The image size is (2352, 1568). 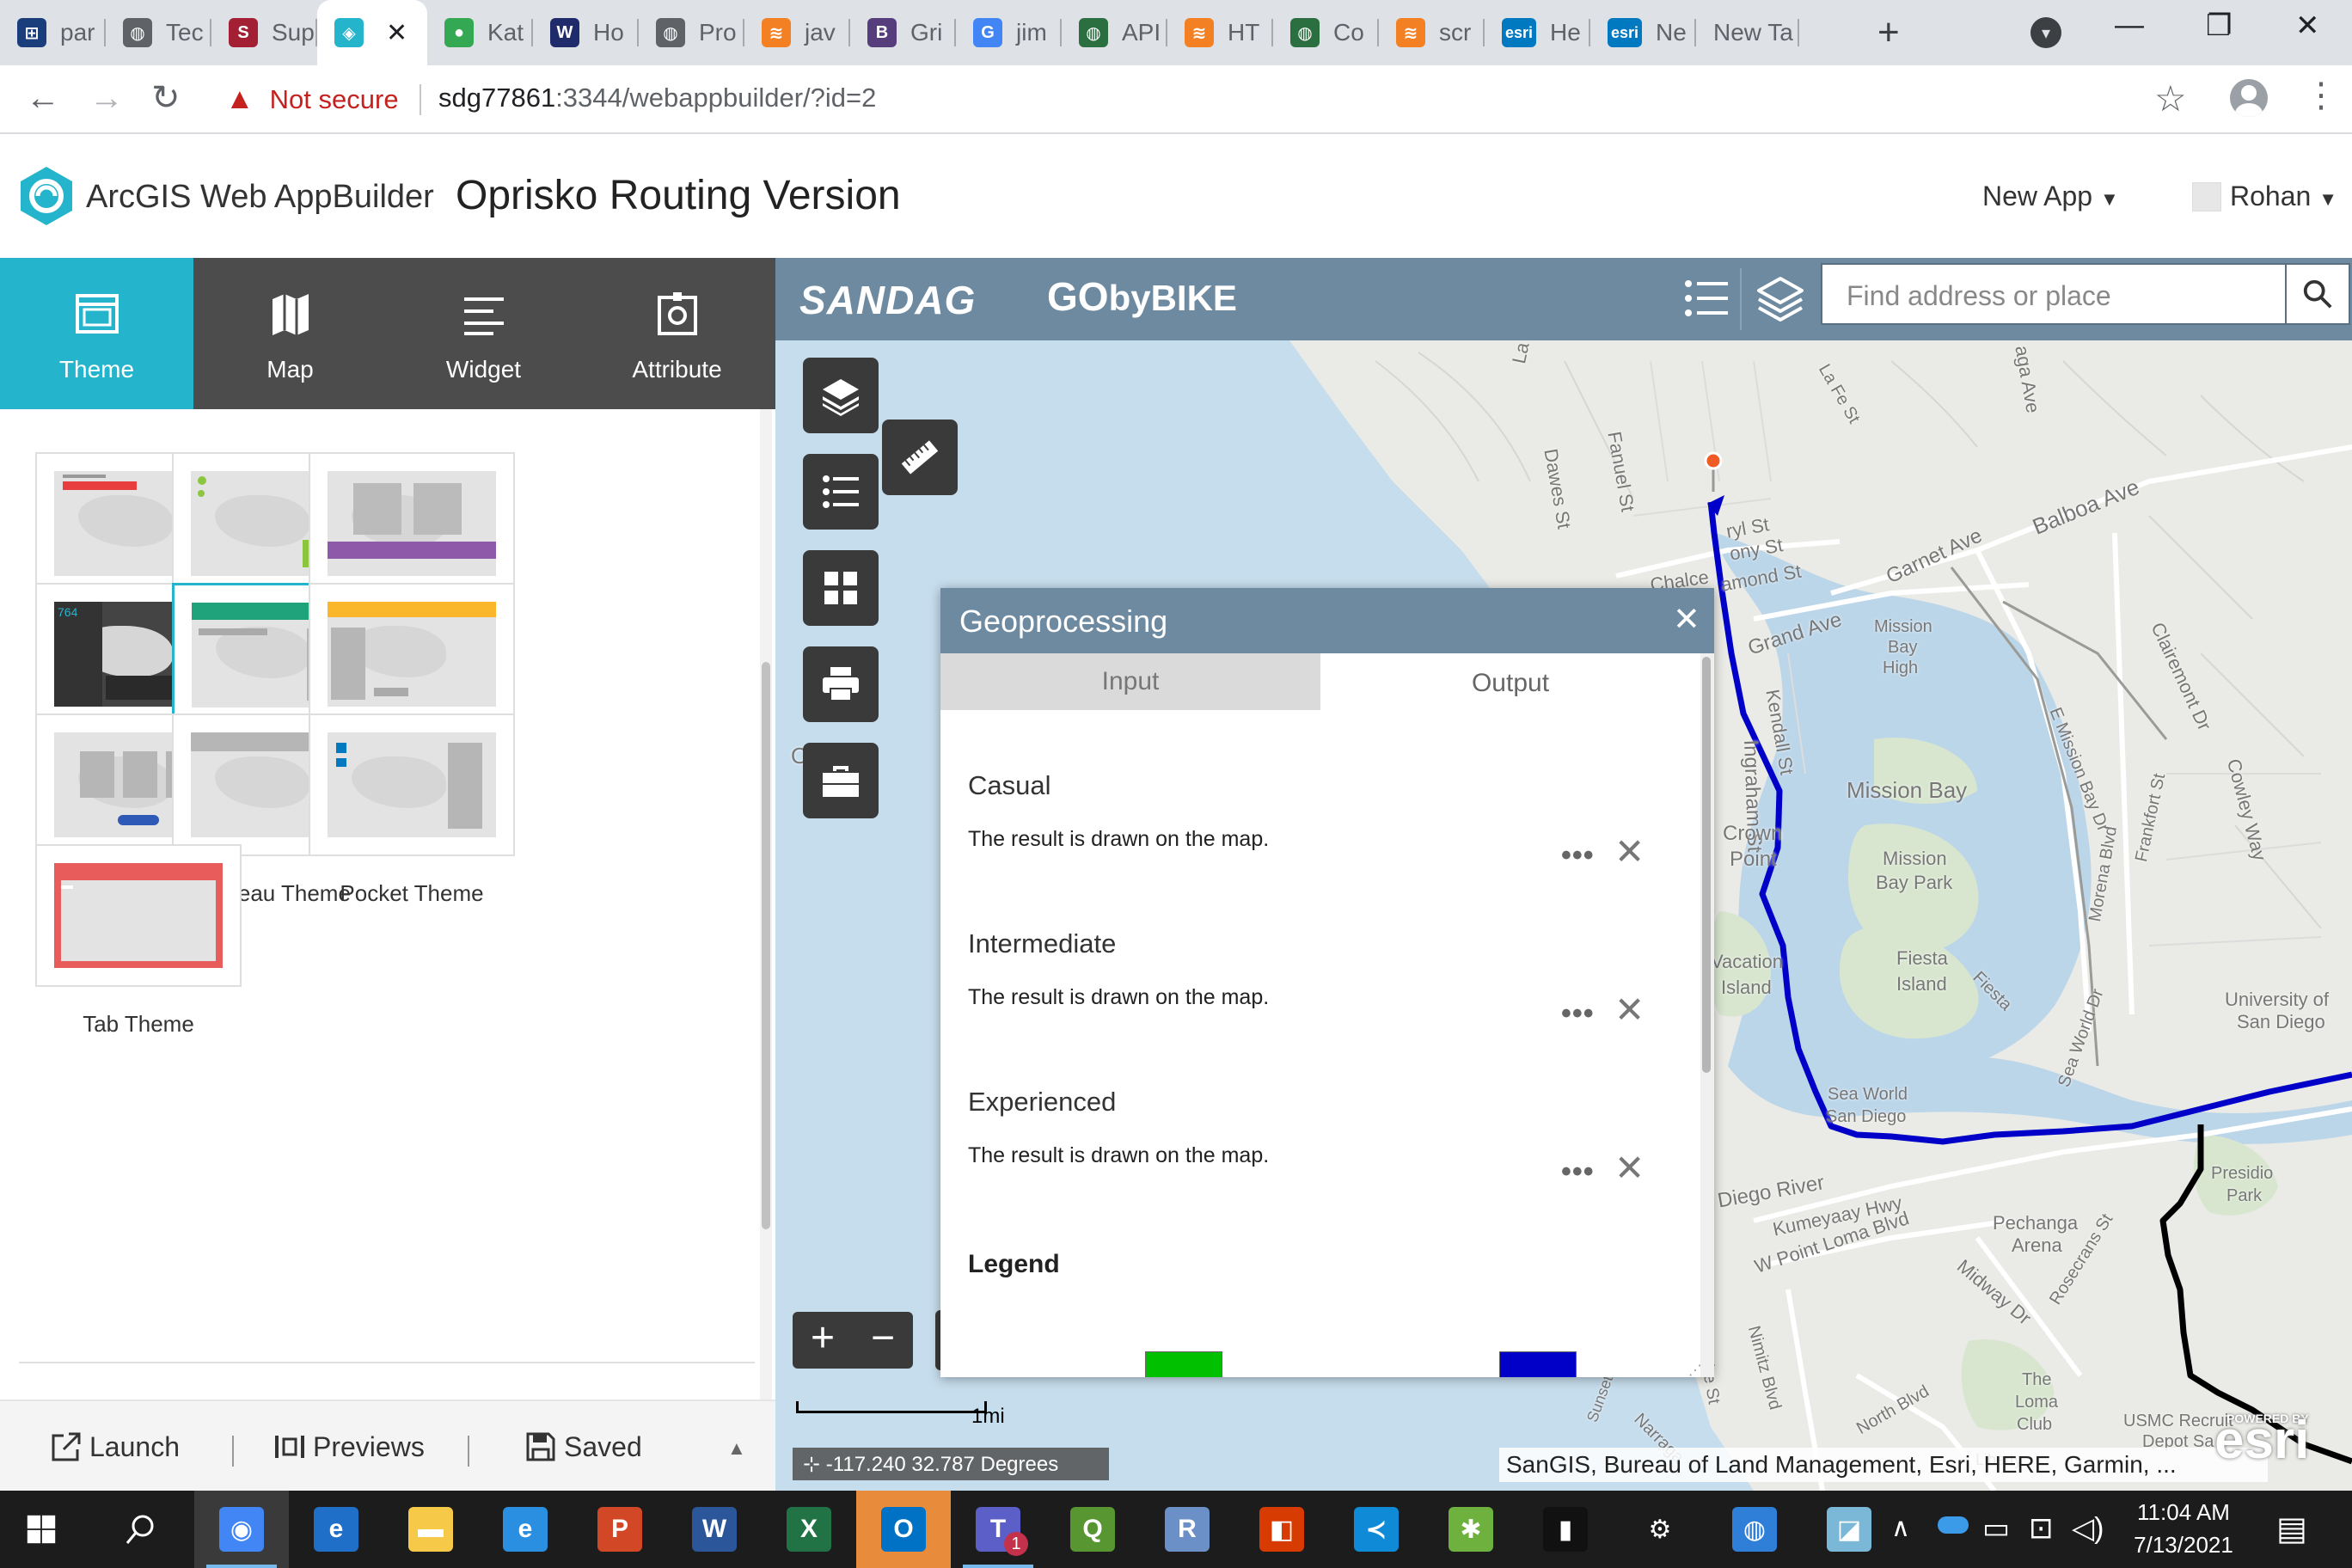 What do you see at coordinates (158, 32) in the screenshot?
I see `browser-tab: ◍ Tec` at bounding box center [158, 32].